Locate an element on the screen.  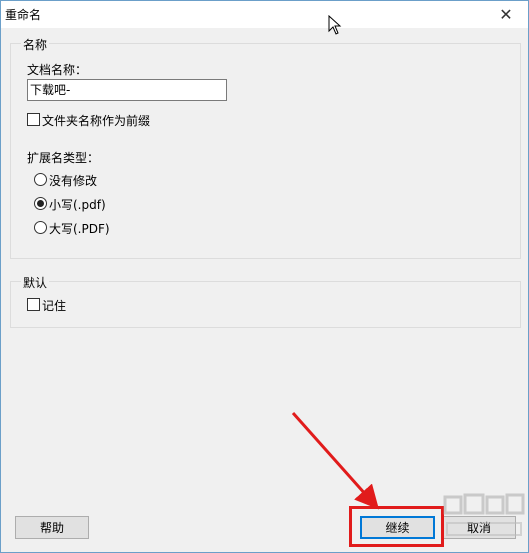
highlight-box is located at coordinates (396, 526).